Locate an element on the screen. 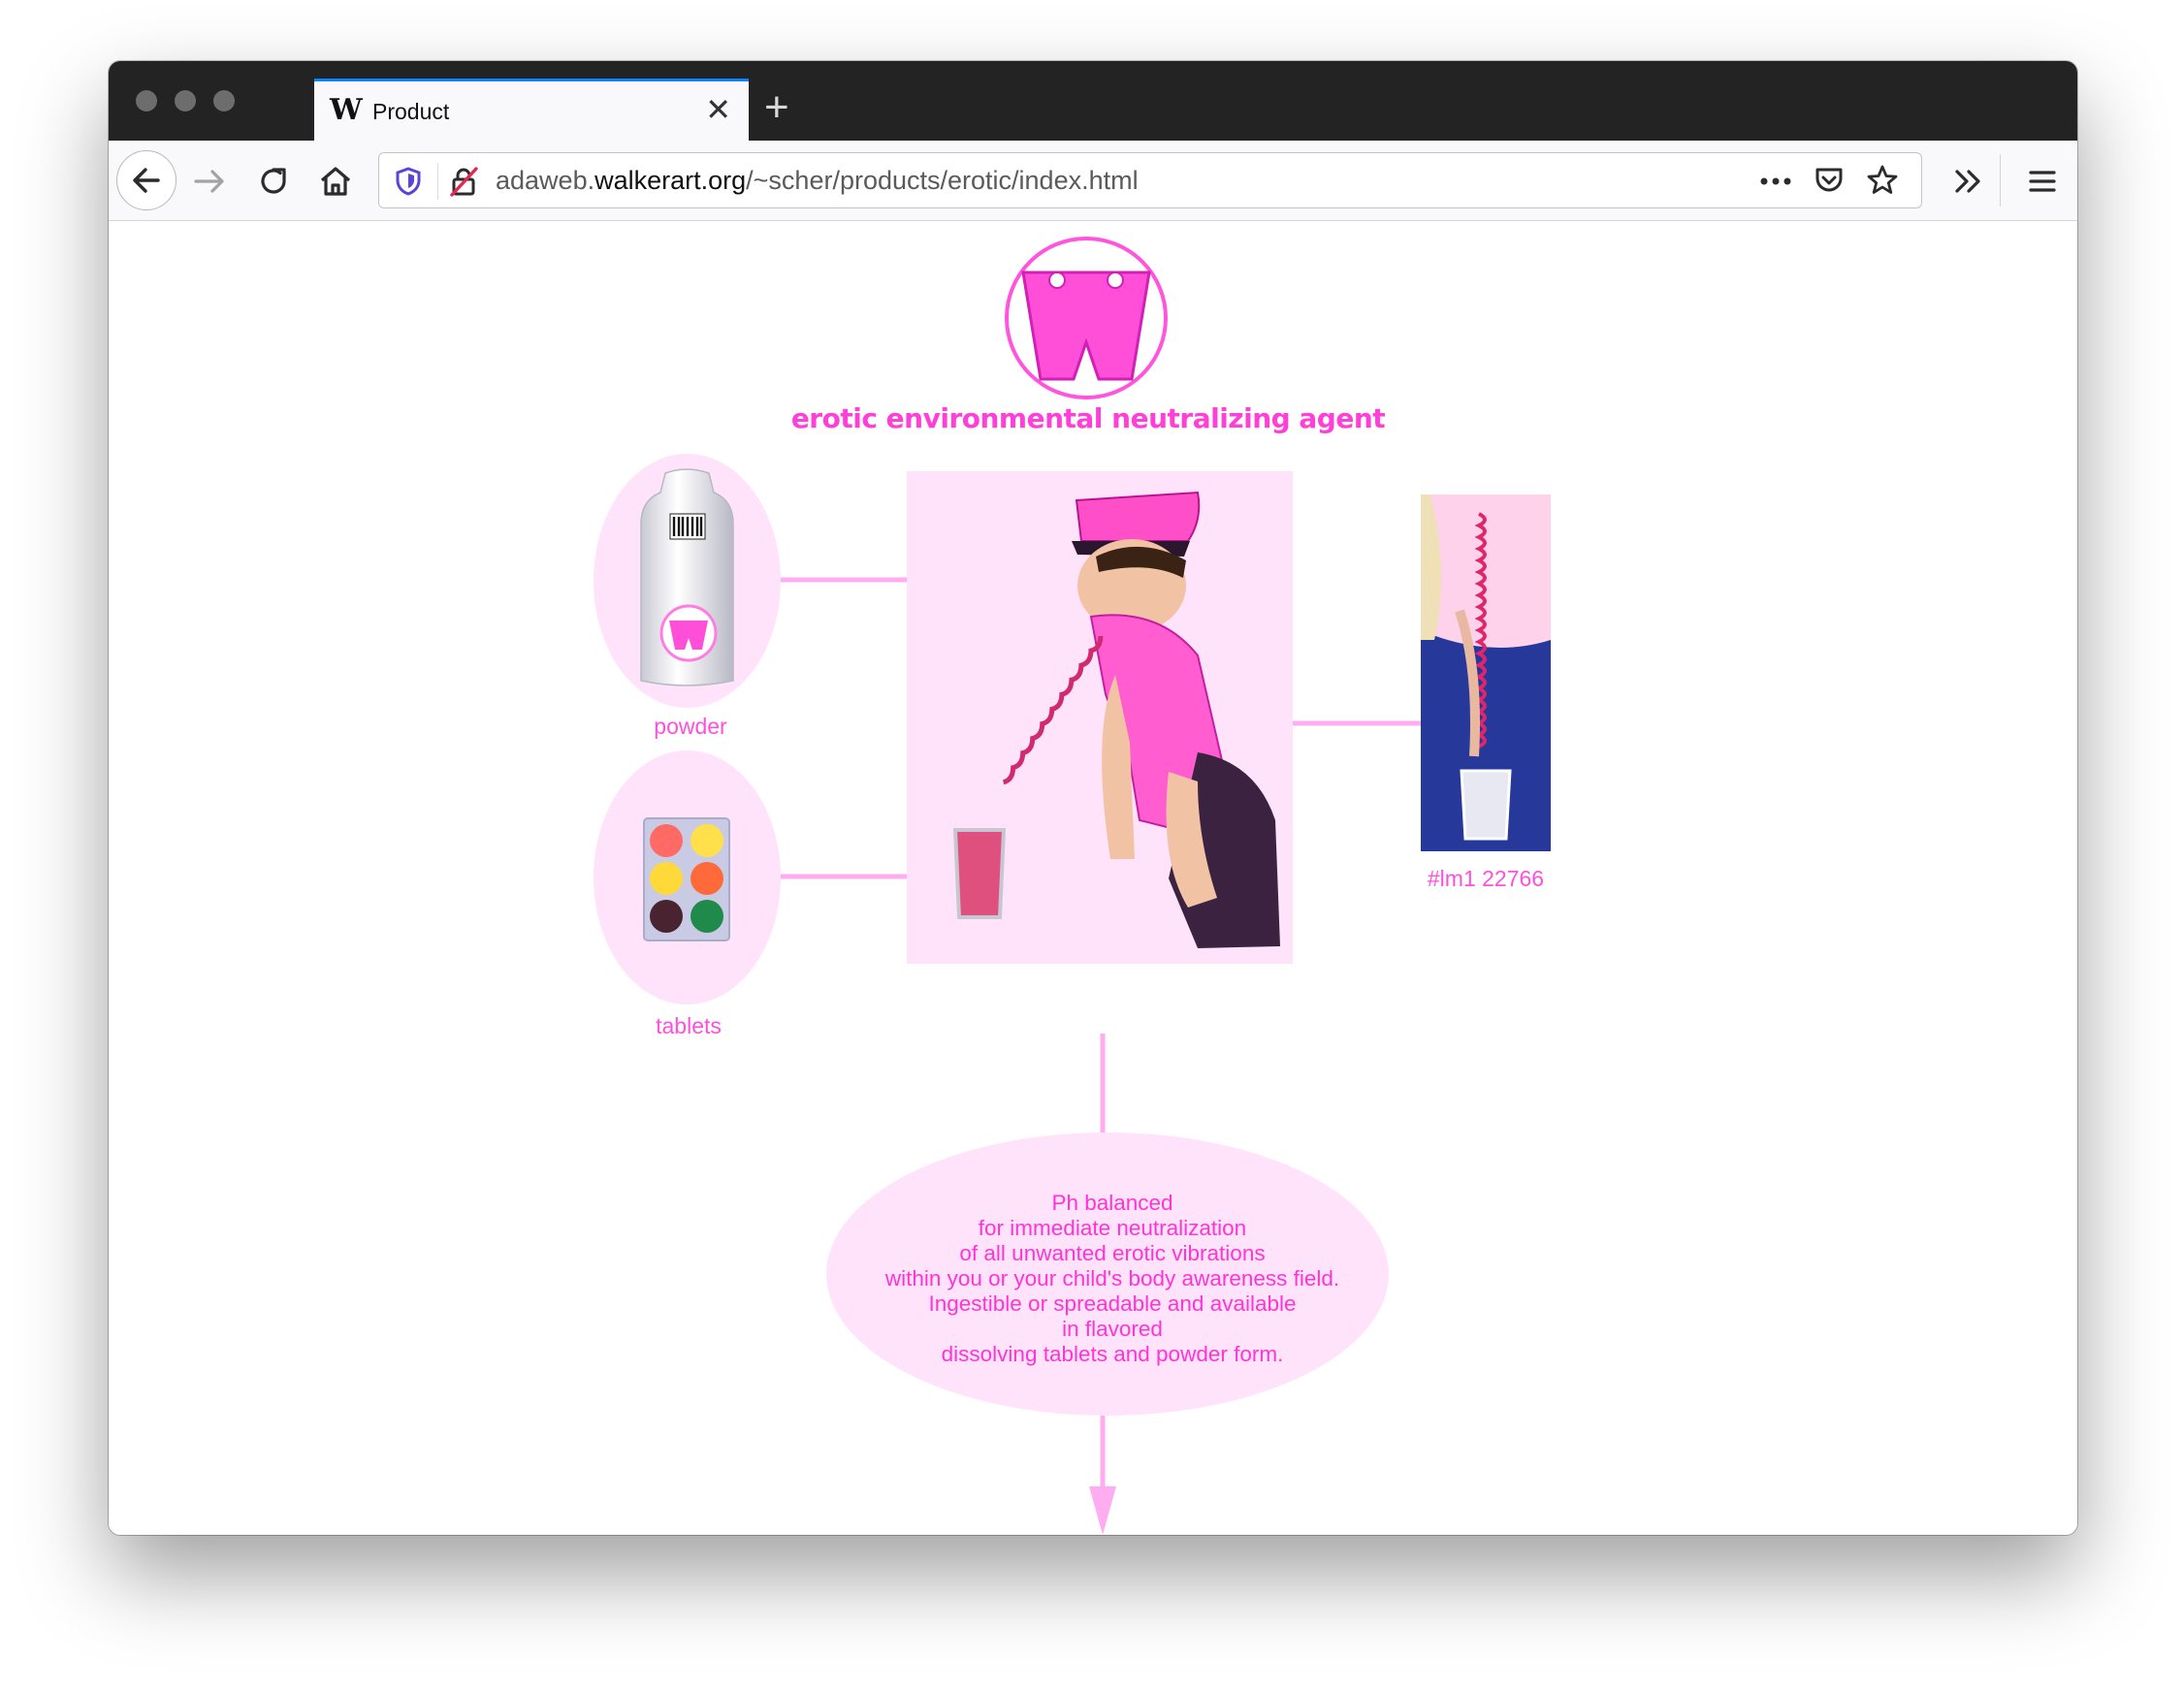  page-title: erotic environmental neutralizing agent is located at coordinates (1088, 418).